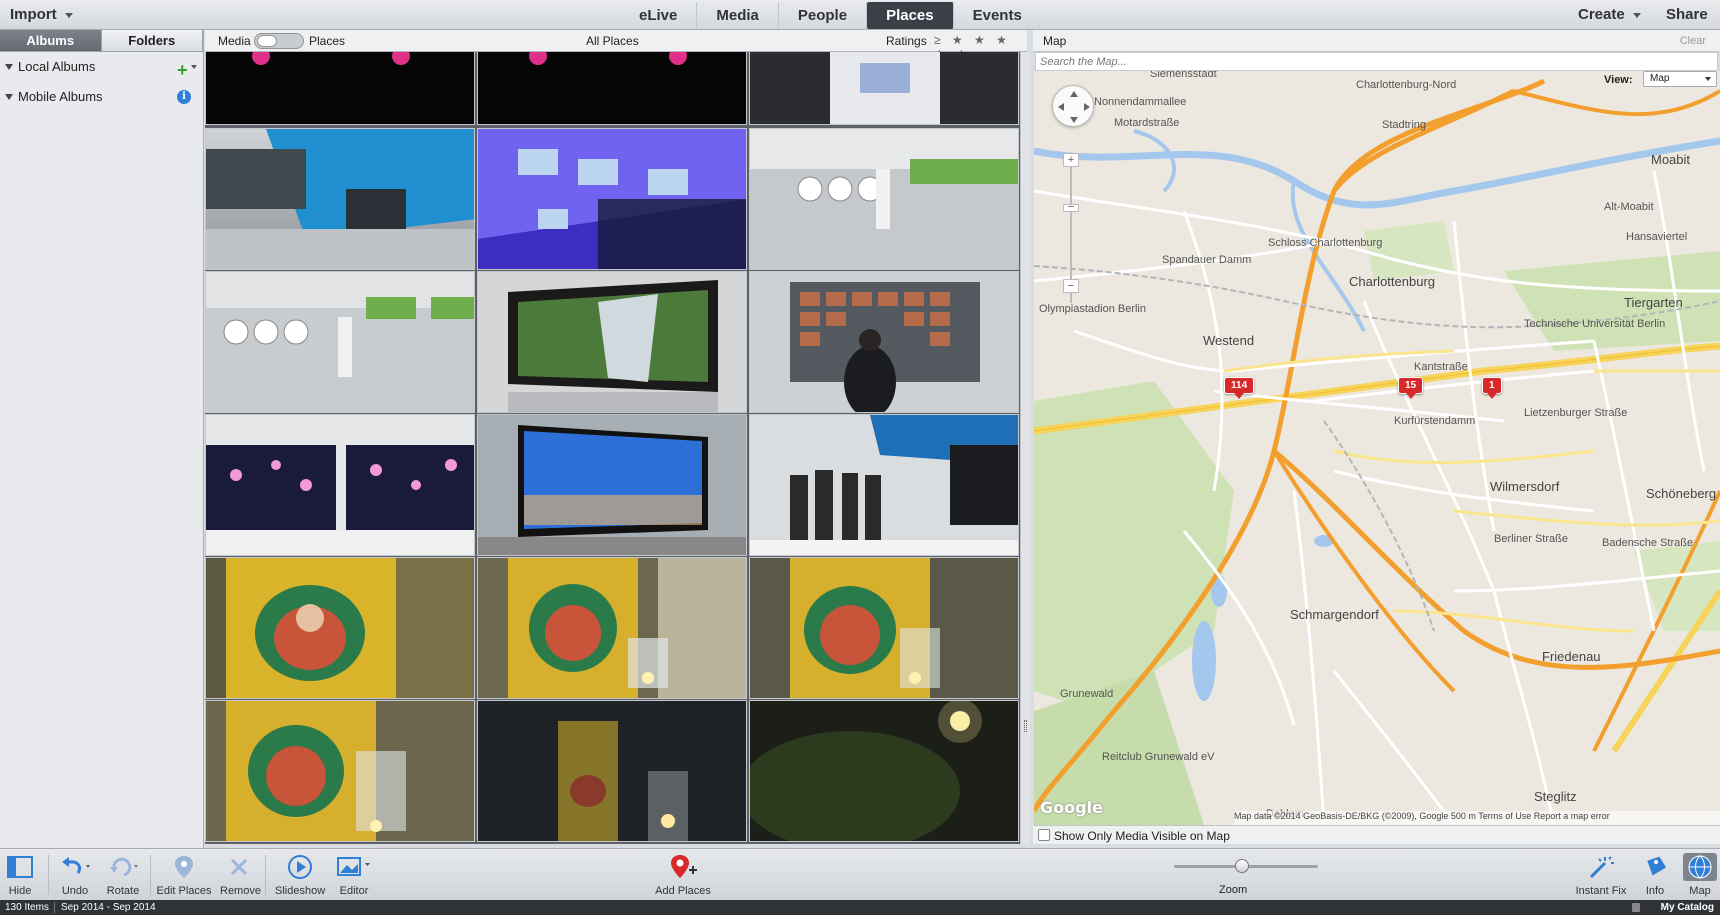  Describe the element at coordinates (353, 866) in the screenshot. I see `image-editor-icon` at that location.